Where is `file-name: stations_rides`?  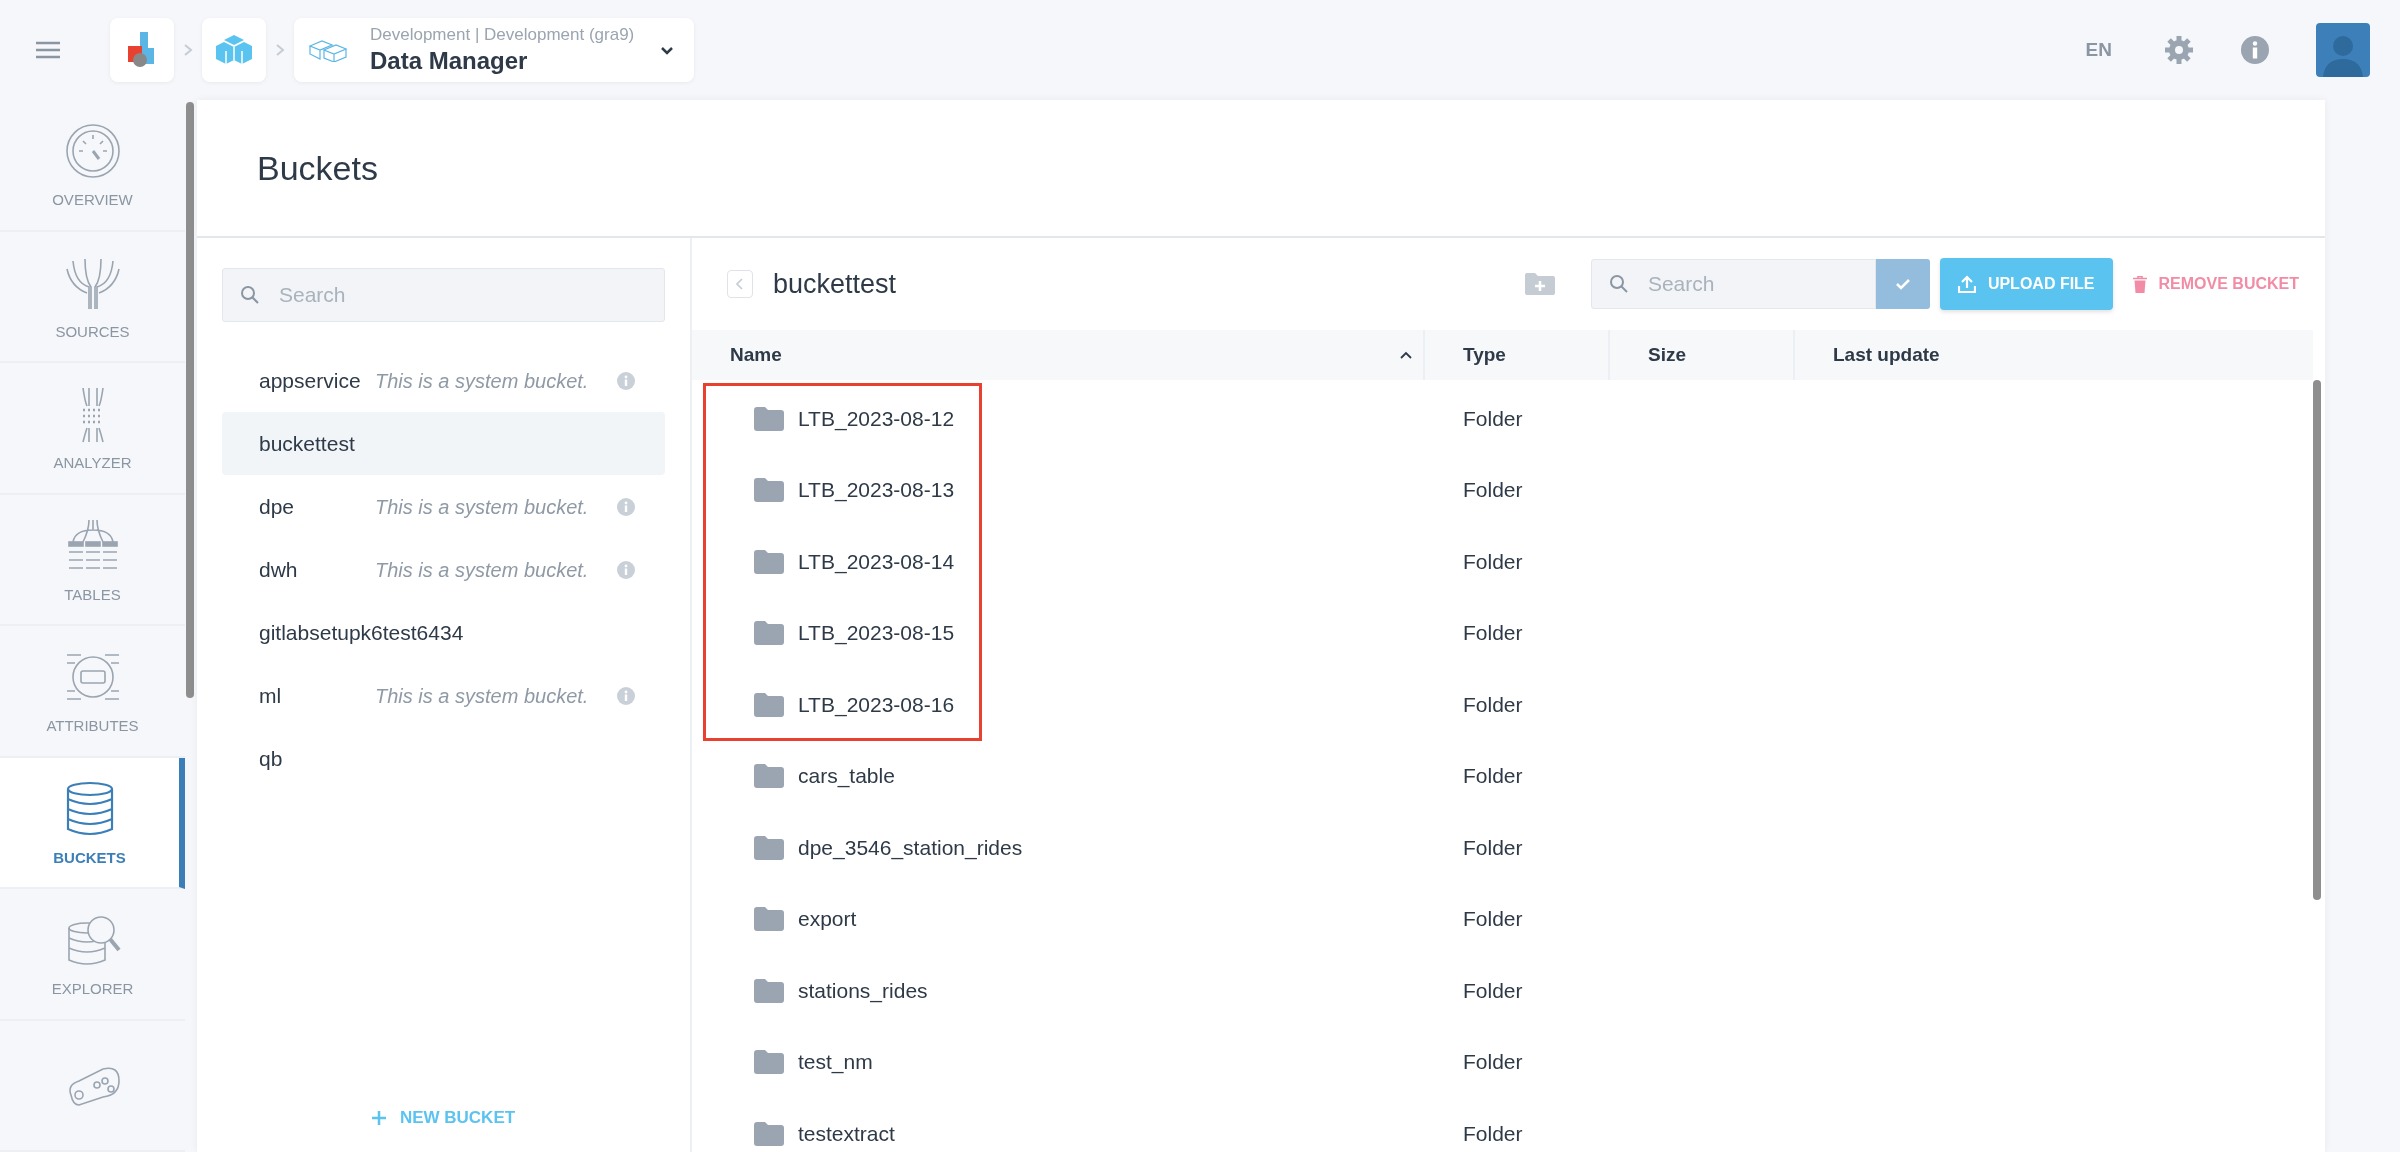 file-name: stations_rides is located at coordinates (863, 990).